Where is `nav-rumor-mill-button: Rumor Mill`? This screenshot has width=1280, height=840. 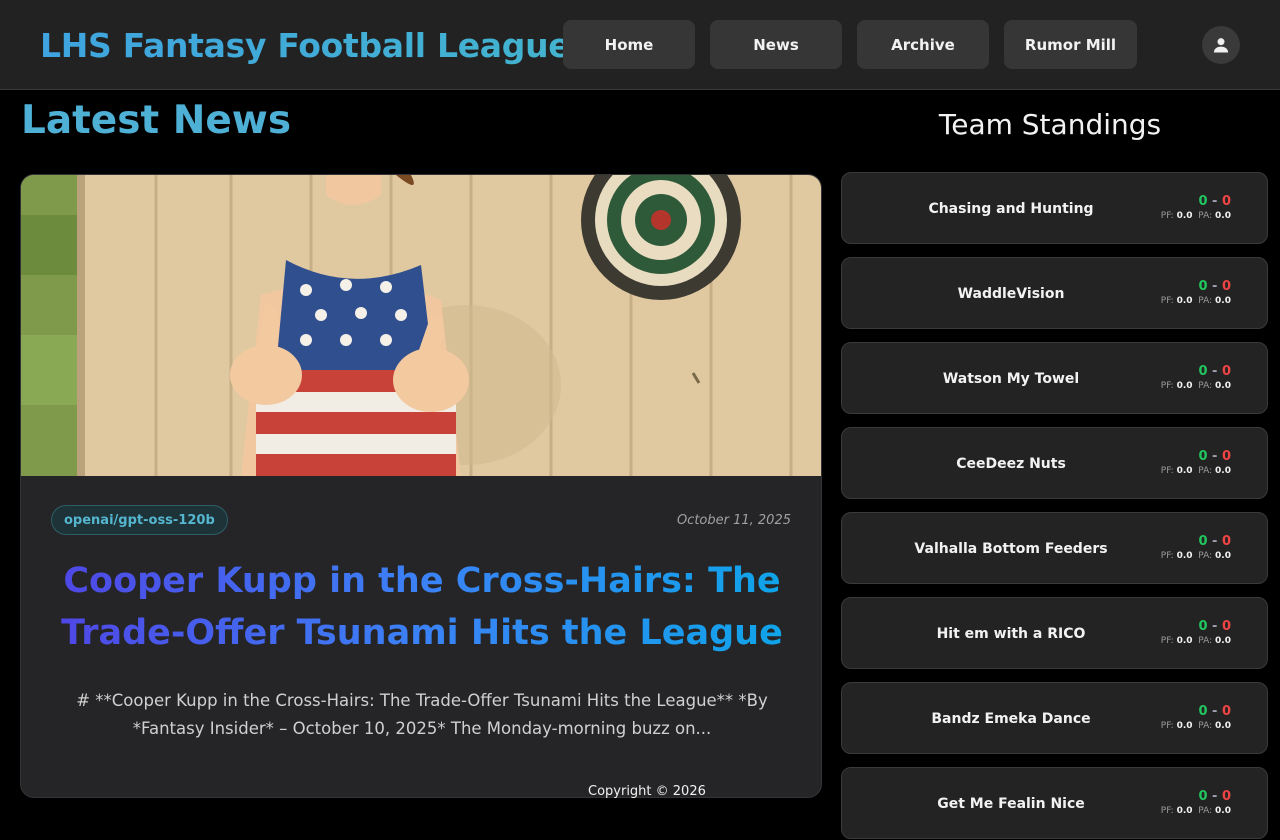
nav-rumor-mill-button: Rumor Mill is located at coordinates (1070, 44).